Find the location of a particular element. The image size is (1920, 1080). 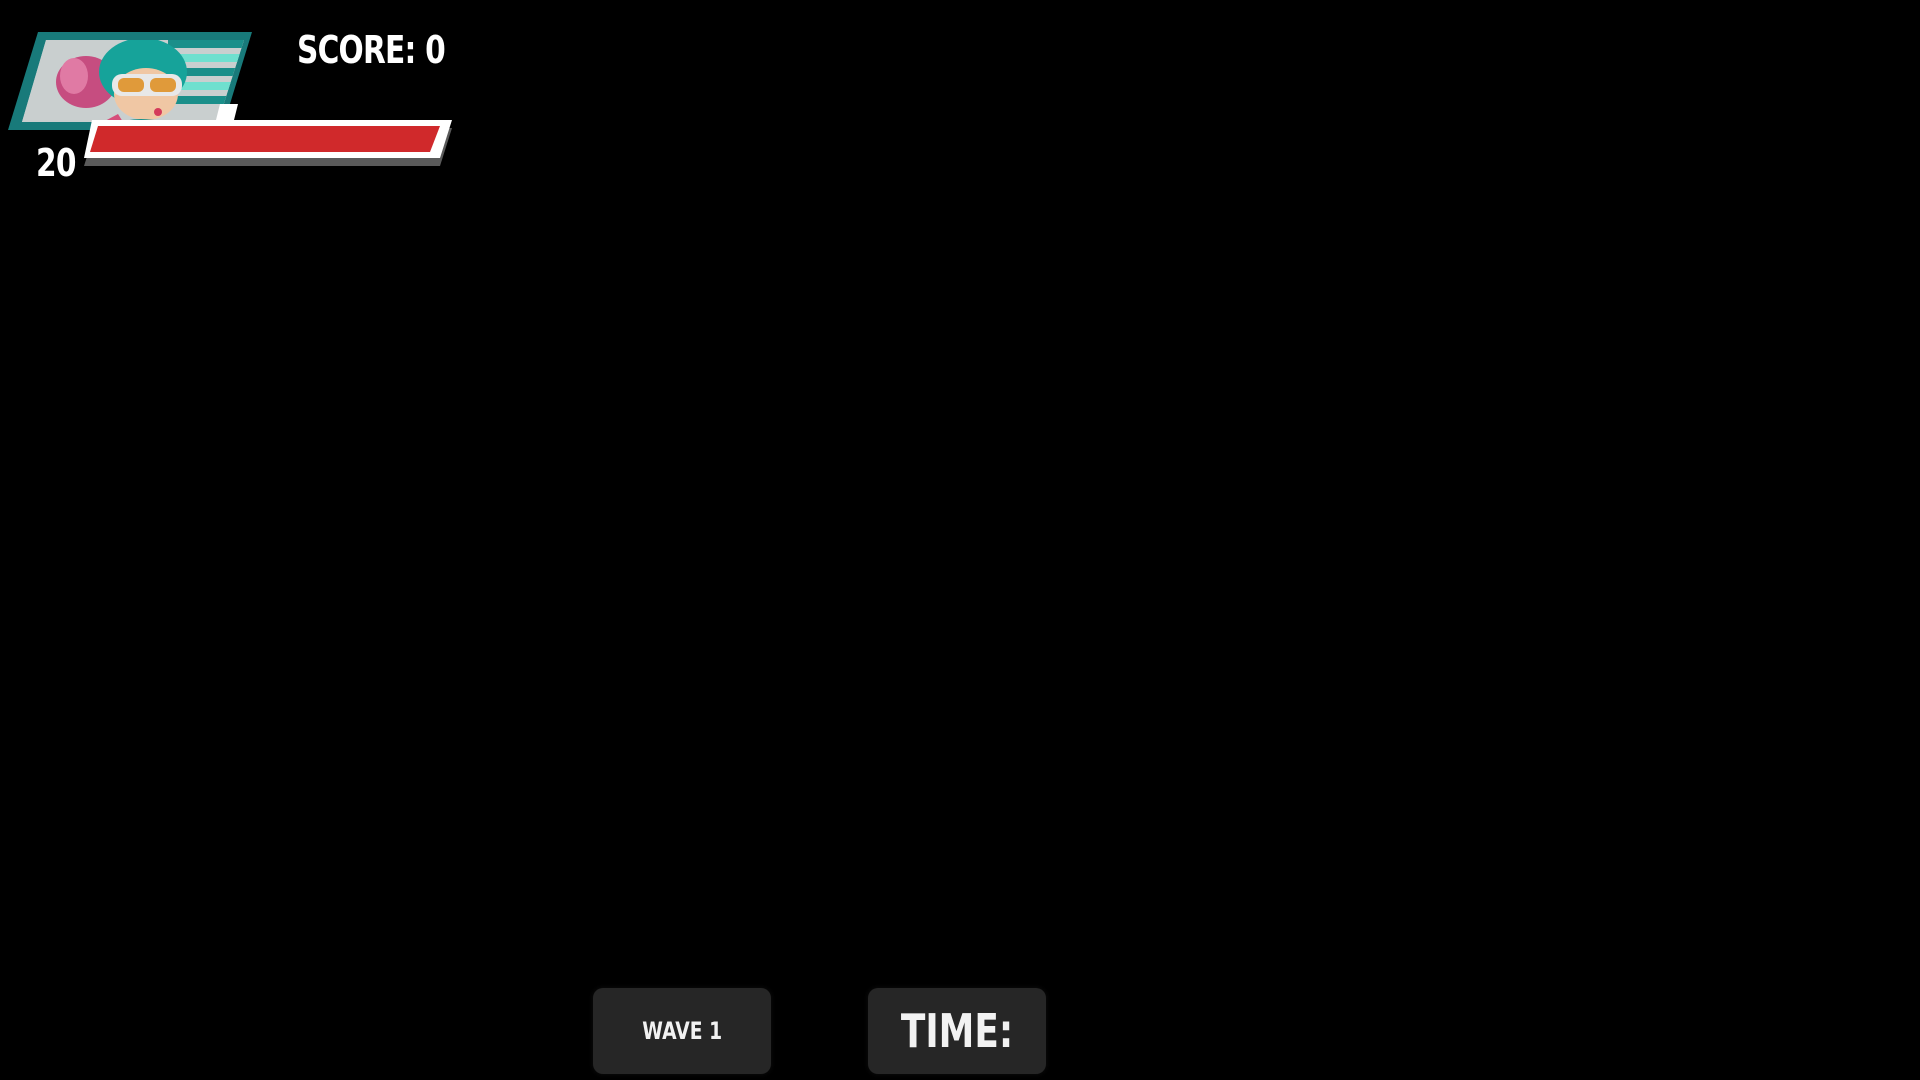

health-bar is located at coordinates (268, 135).